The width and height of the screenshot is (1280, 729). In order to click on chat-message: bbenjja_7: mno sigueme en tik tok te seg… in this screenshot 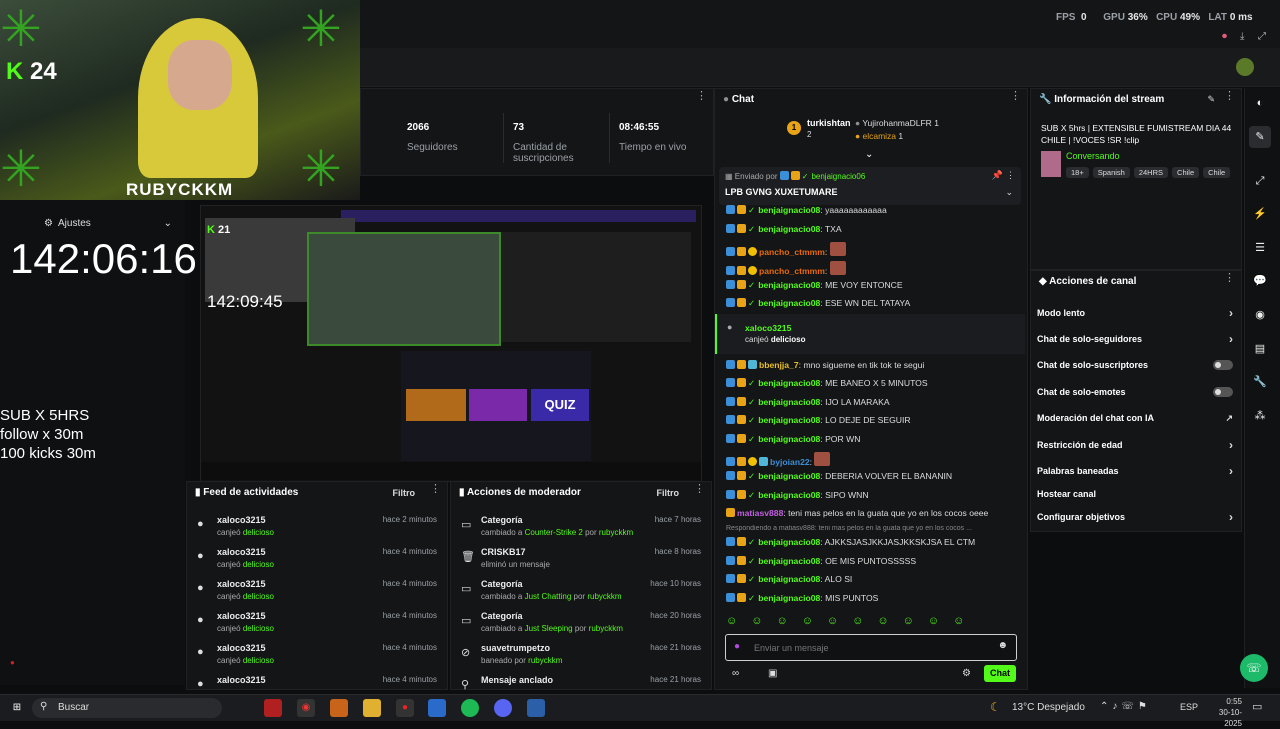, I will do `click(871, 365)`.